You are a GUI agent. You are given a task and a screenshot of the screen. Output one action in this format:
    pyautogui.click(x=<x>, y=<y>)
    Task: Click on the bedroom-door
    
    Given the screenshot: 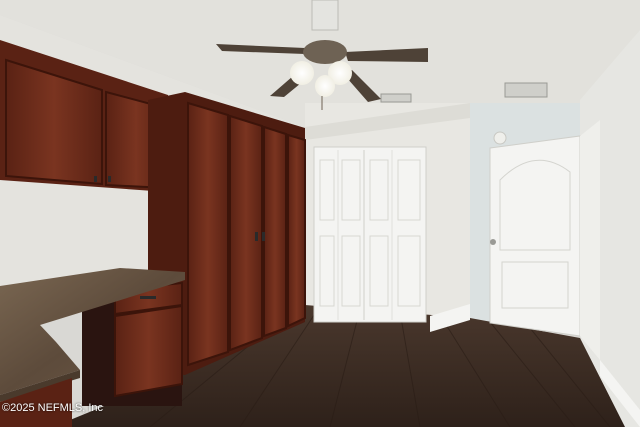 What is the action you would take?
    pyautogui.click(x=544, y=240)
    